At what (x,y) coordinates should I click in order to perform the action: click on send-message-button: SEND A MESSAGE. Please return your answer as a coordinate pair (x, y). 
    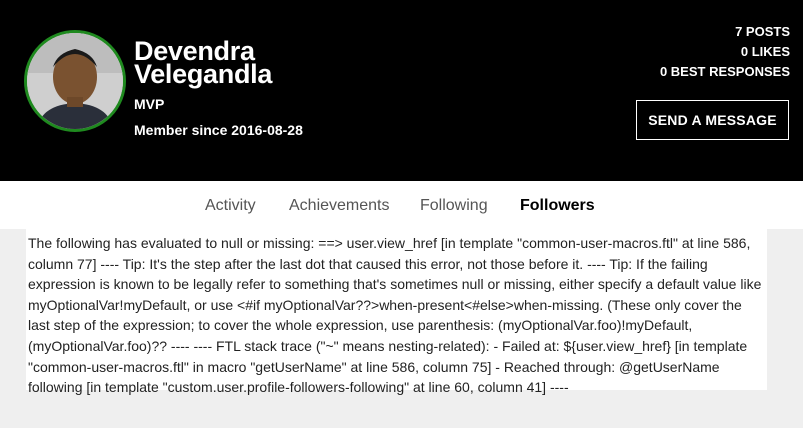
    Looking at the image, I should click on (712, 120).